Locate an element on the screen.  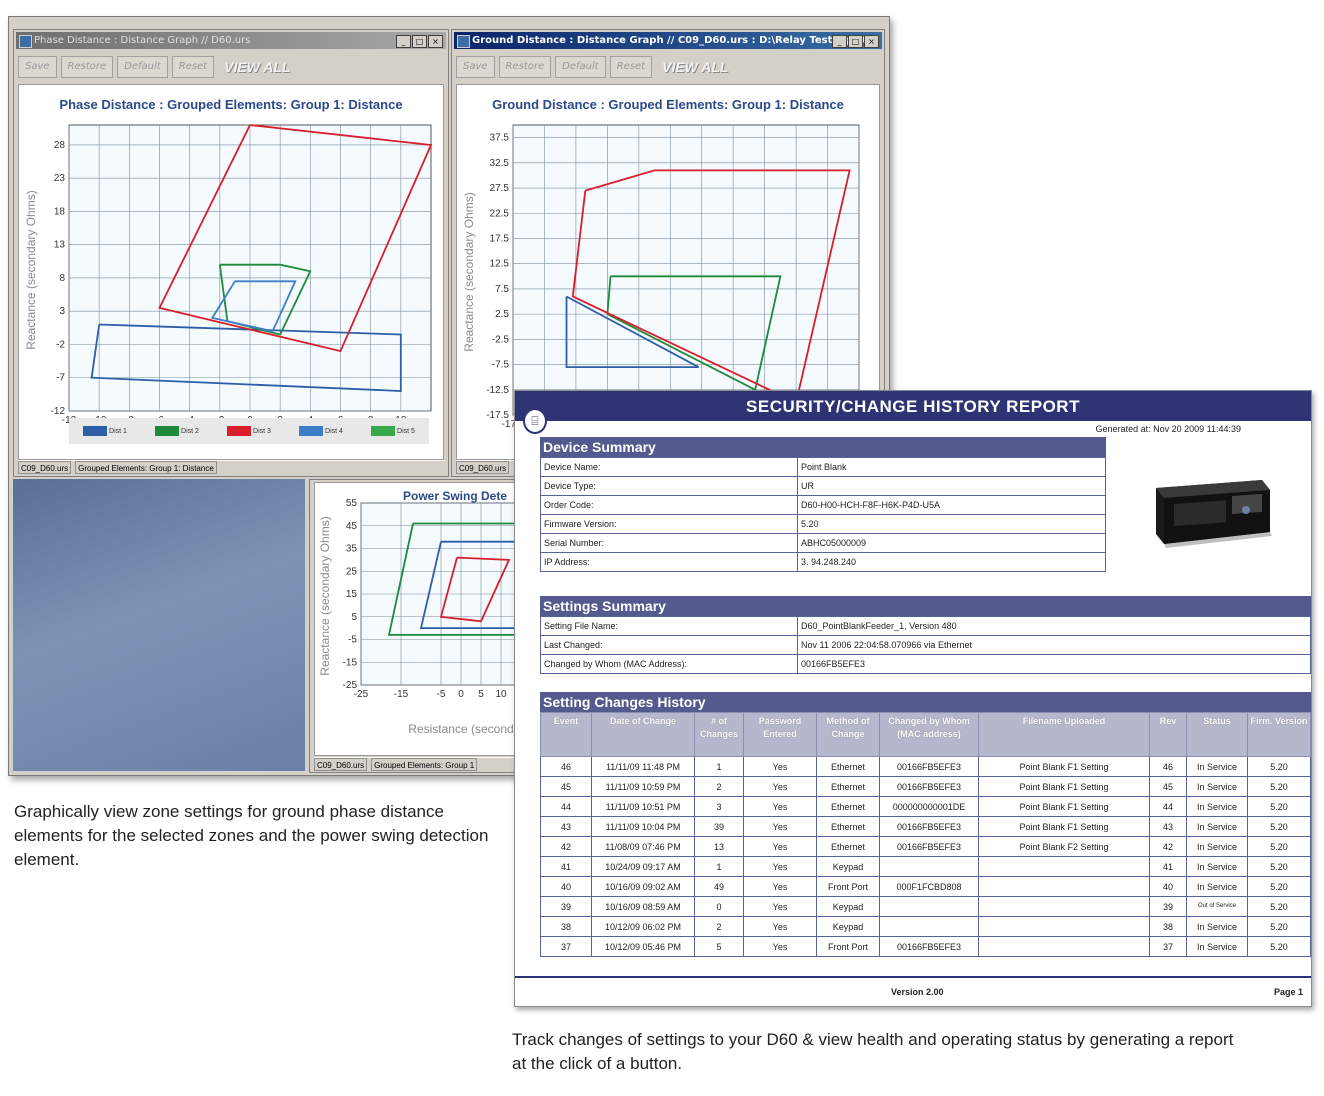
y-tick-label: 2.5 is located at coordinates (502, 314).